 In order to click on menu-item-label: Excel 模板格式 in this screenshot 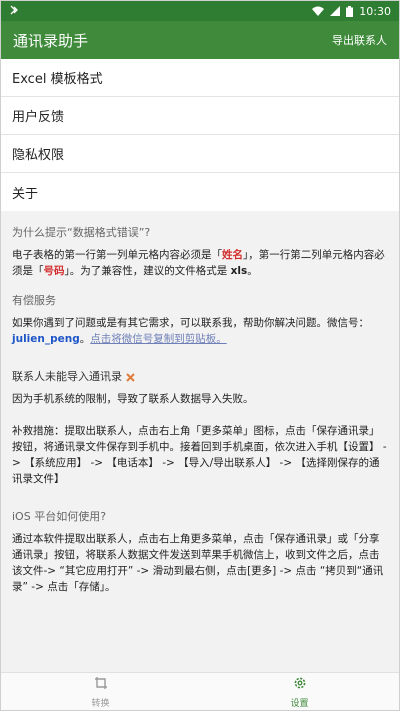, I will do `click(57, 79)`.